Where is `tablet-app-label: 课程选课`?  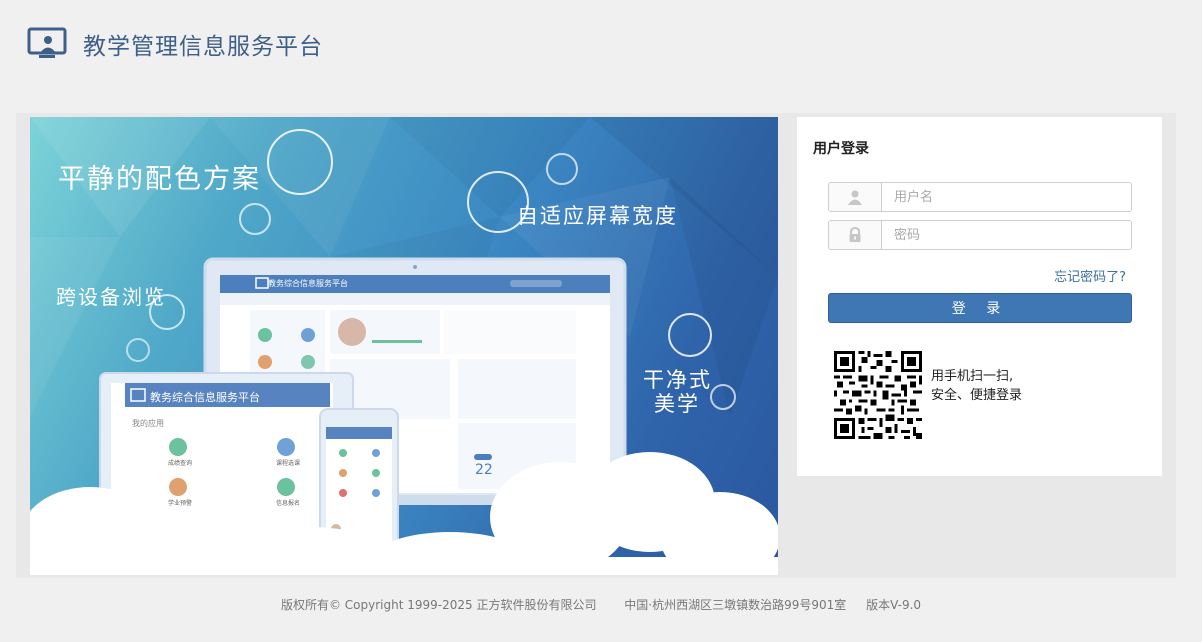
tablet-app-label: 课程选课 is located at coordinates (288, 463).